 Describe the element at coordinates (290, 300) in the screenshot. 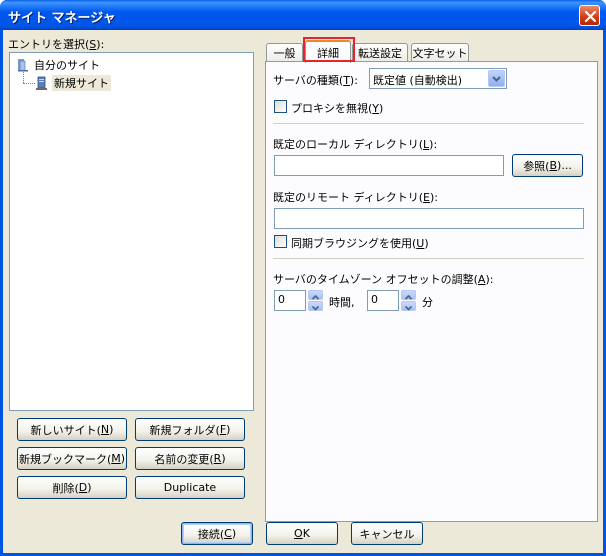

I see `hours-offset-input: 0` at that location.